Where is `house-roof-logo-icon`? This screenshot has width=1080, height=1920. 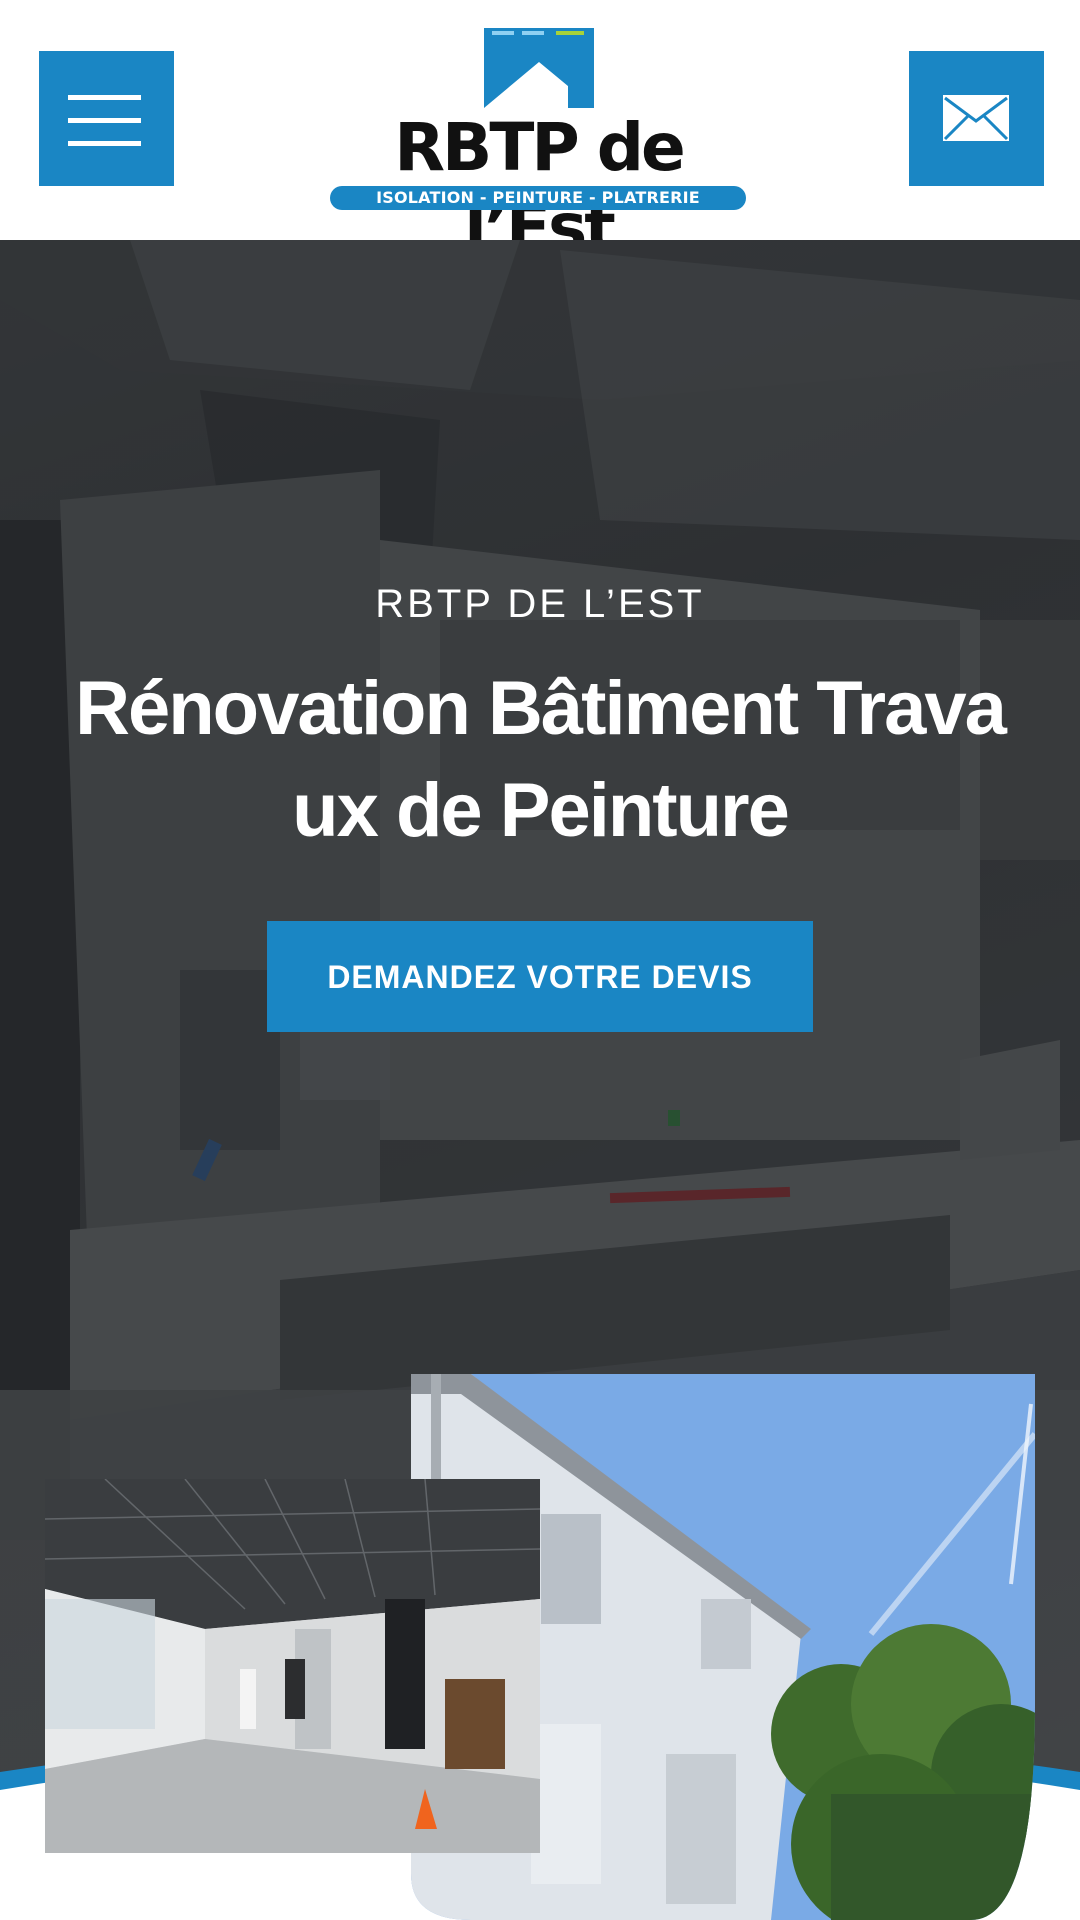
house-roof-logo-icon is located at coordinates (539, 68).